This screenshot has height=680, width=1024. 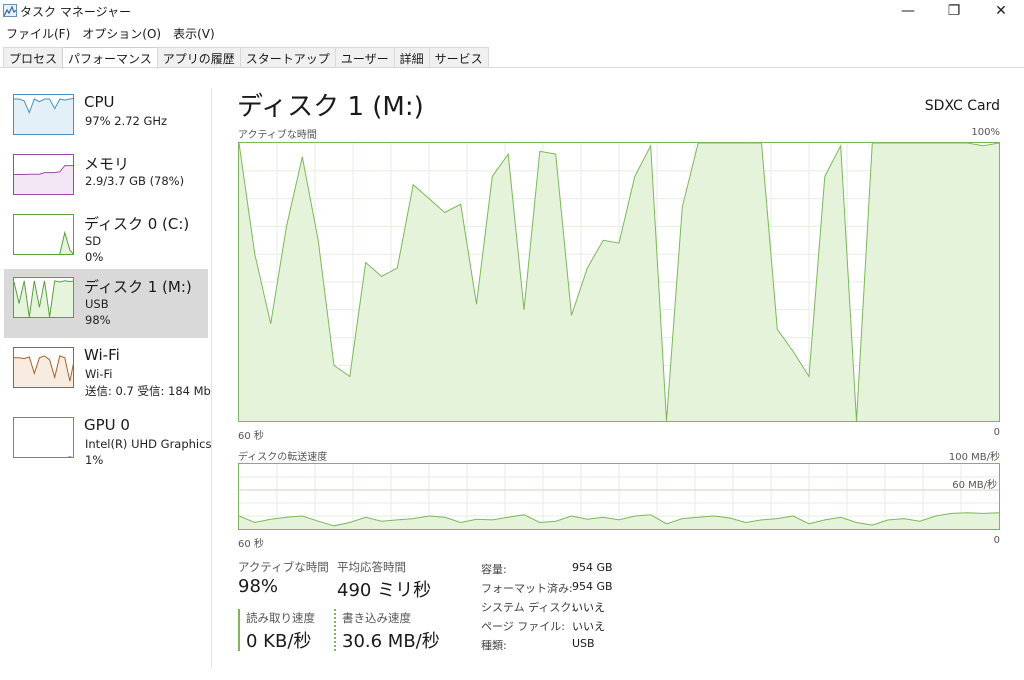 I want to click on read-speed-indicator, so click(x=239, y=630).